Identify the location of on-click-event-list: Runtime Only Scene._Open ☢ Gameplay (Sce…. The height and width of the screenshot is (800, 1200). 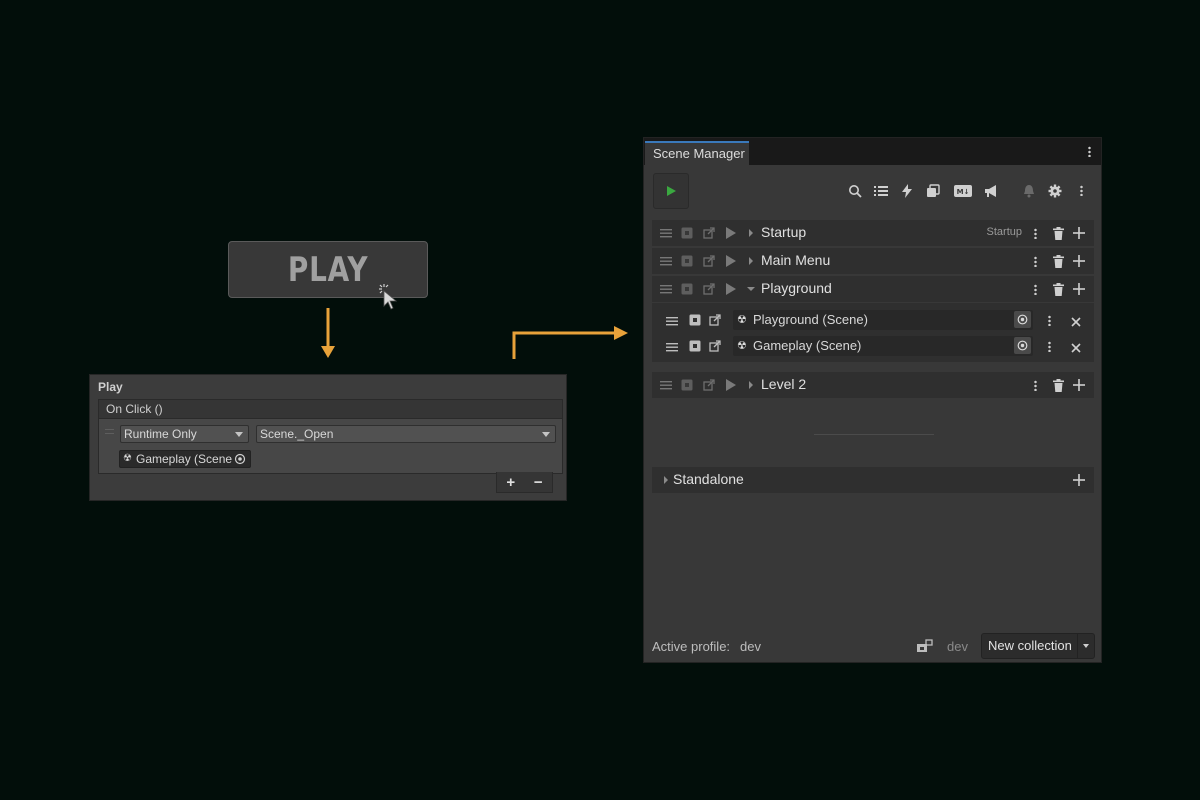
(330, 446).